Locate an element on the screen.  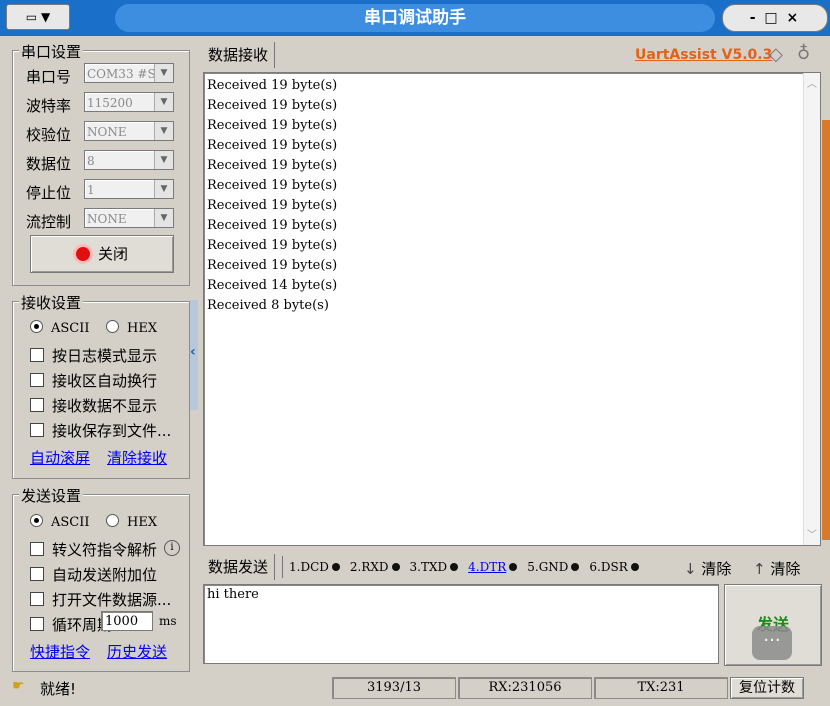
signal-txd: 3.TXD is located at coordinates (434, 567).